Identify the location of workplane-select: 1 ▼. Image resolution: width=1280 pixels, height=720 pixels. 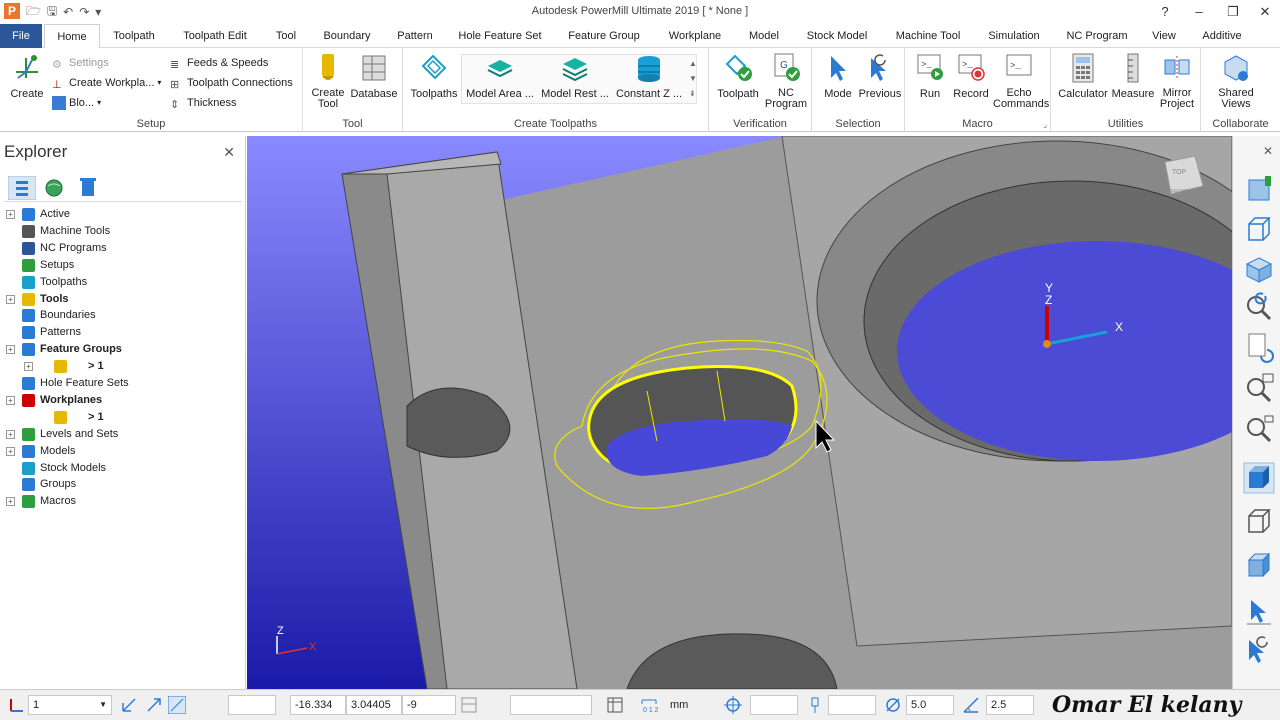
(70, 705).